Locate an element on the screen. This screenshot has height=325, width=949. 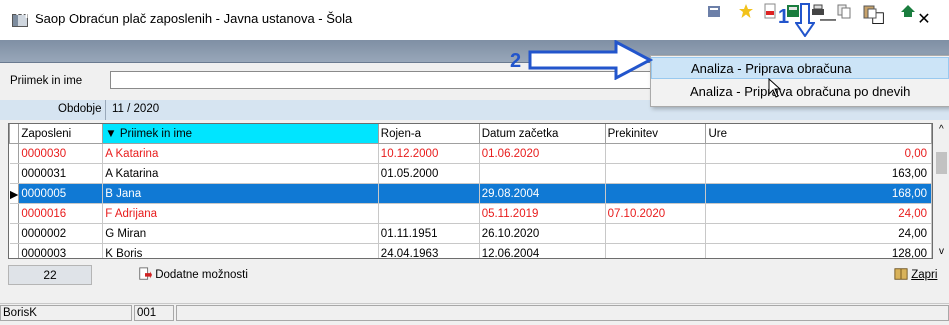
cell-hours: 128,00 is located at coordinates (818, 250).